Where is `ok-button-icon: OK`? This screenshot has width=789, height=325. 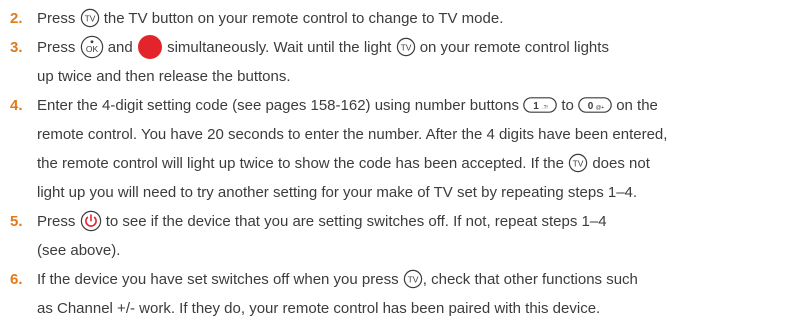
ok-button-icon: OK is located at coordinates (92, 47).